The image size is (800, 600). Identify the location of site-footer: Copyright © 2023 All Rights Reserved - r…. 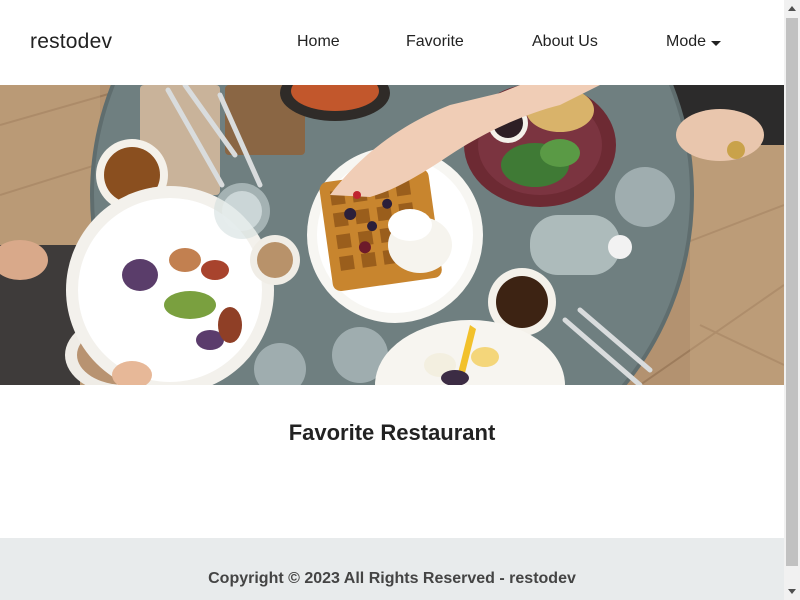
(392, 569).